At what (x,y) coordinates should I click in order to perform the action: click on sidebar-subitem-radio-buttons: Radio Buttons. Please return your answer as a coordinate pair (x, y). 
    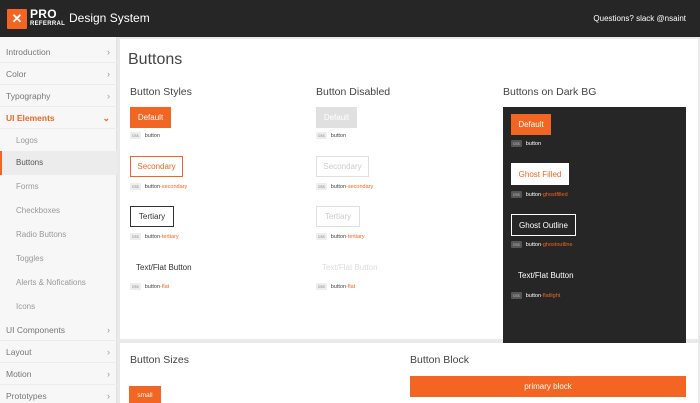
    Looking at the image, I should click on (58, 235).